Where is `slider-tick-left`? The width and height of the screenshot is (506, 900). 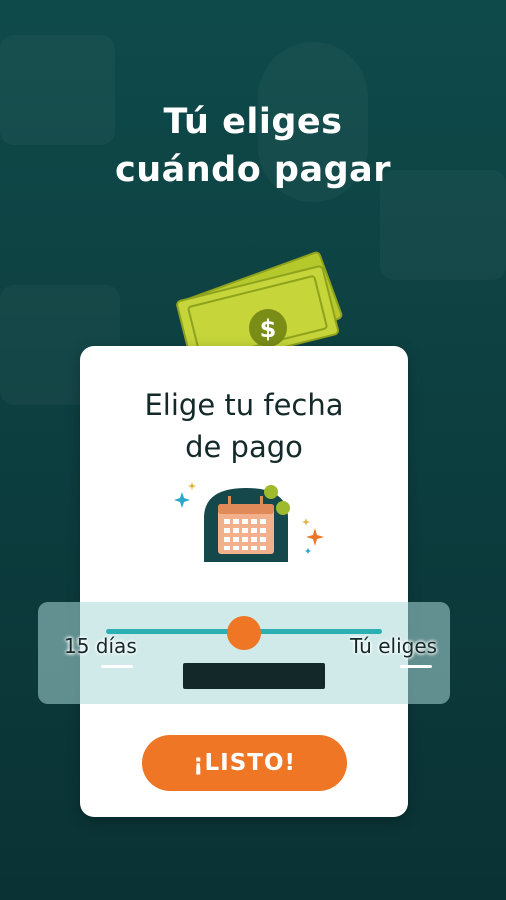 slider-tick-left is located at coordinates (117, 666).